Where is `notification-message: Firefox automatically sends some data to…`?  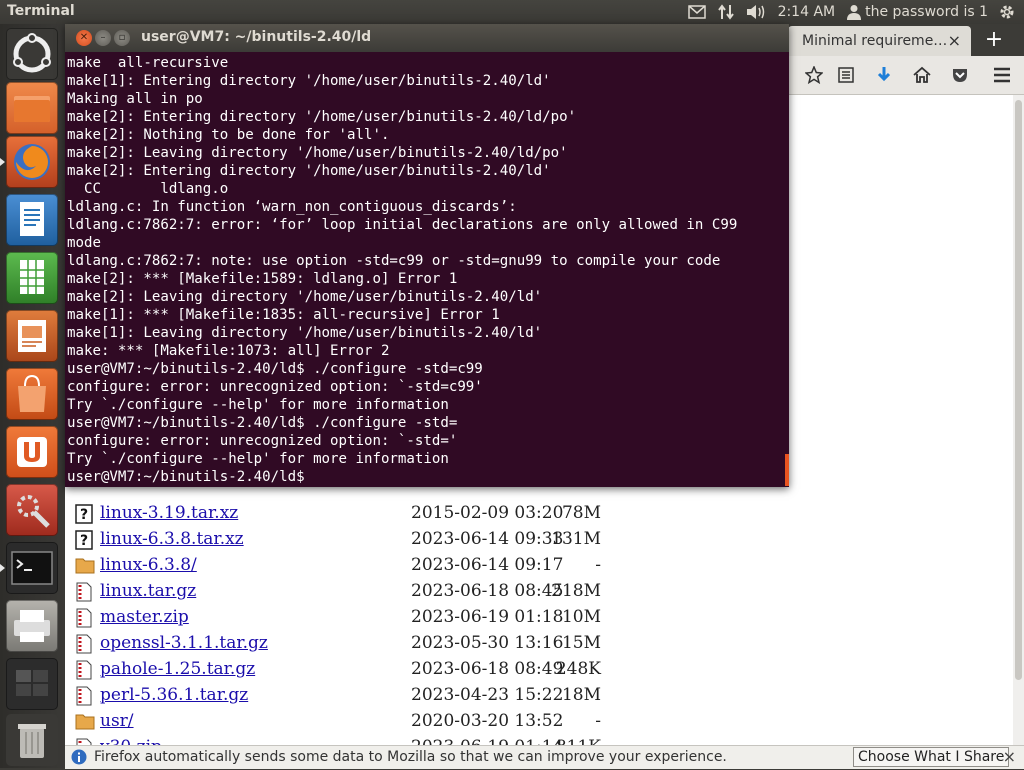
notification-message: Firefox automatically sends some data to… is located at coordinates (410, 757).